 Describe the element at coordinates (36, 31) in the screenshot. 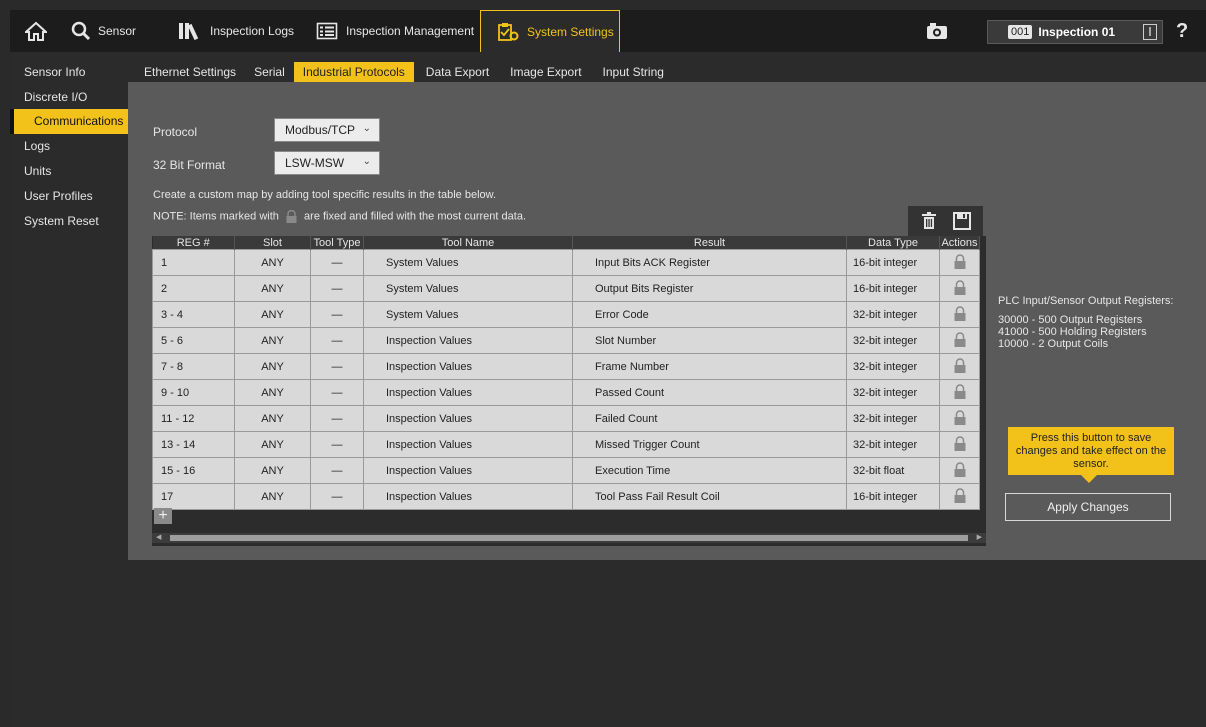

I see `home-button` at that location.